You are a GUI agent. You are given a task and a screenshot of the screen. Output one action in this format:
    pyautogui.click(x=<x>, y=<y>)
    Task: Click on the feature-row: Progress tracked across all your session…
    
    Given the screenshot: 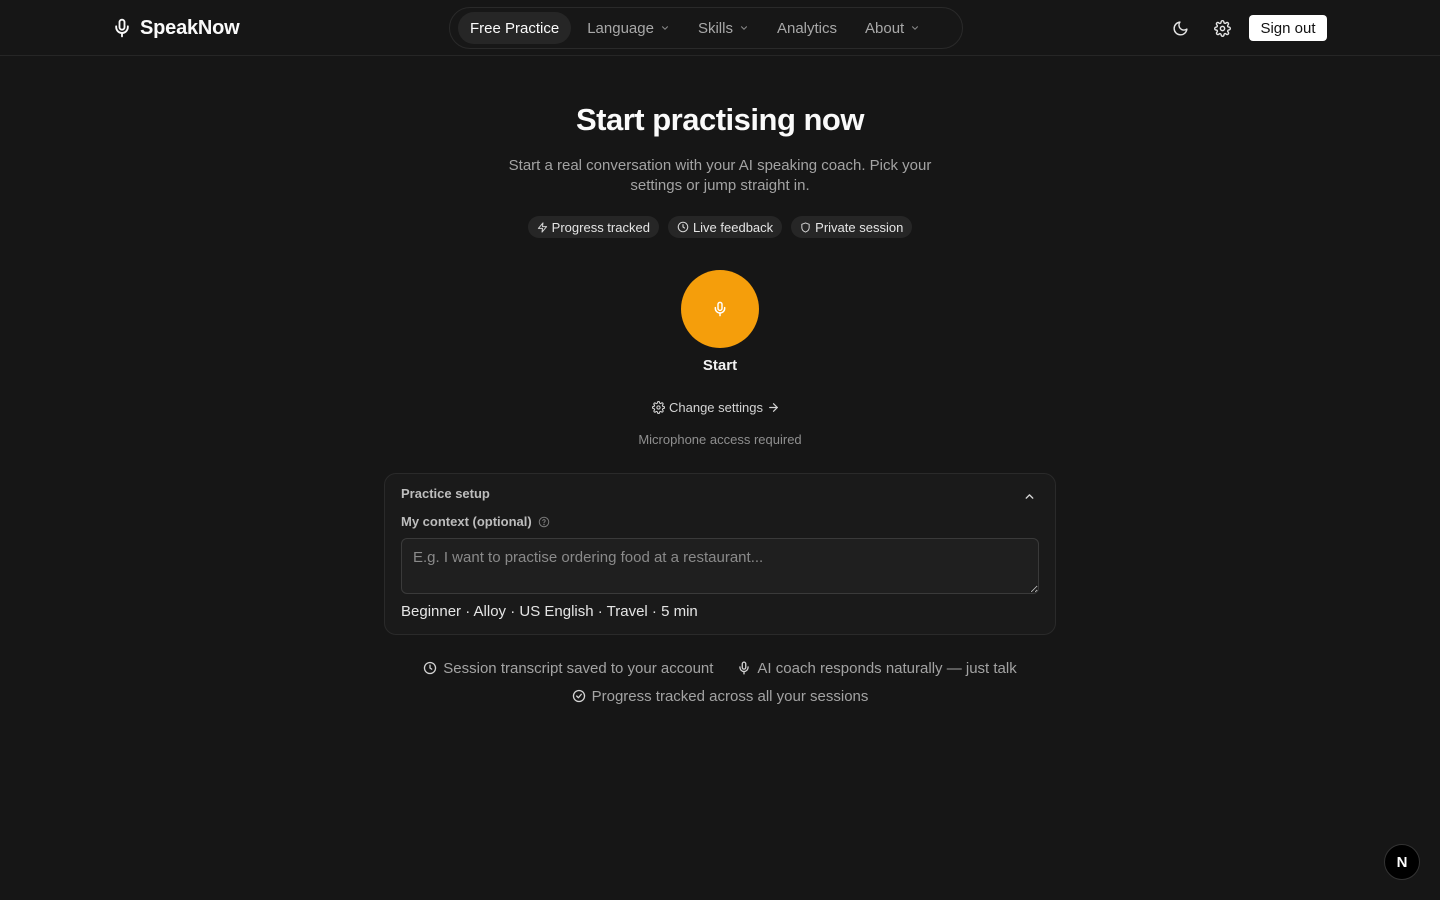 What is the action you would take?
    pyautogui.click(x=720, y=696)
    